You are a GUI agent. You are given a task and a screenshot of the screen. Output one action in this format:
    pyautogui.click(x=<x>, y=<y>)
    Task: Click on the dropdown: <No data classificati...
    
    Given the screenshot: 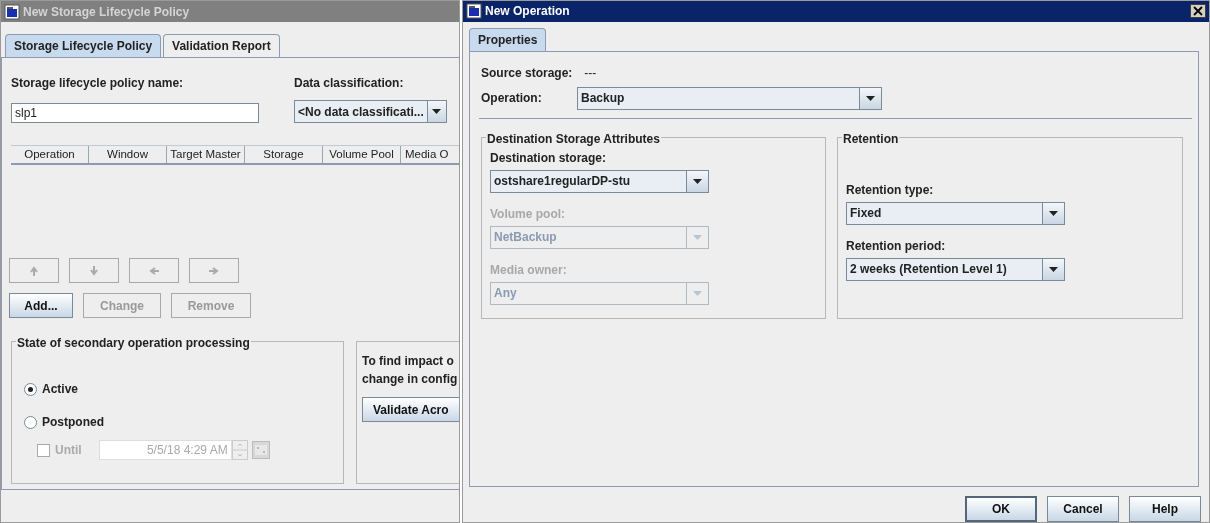 What is the action you would take?
    pyautogui.click(x=370, y=111)
    